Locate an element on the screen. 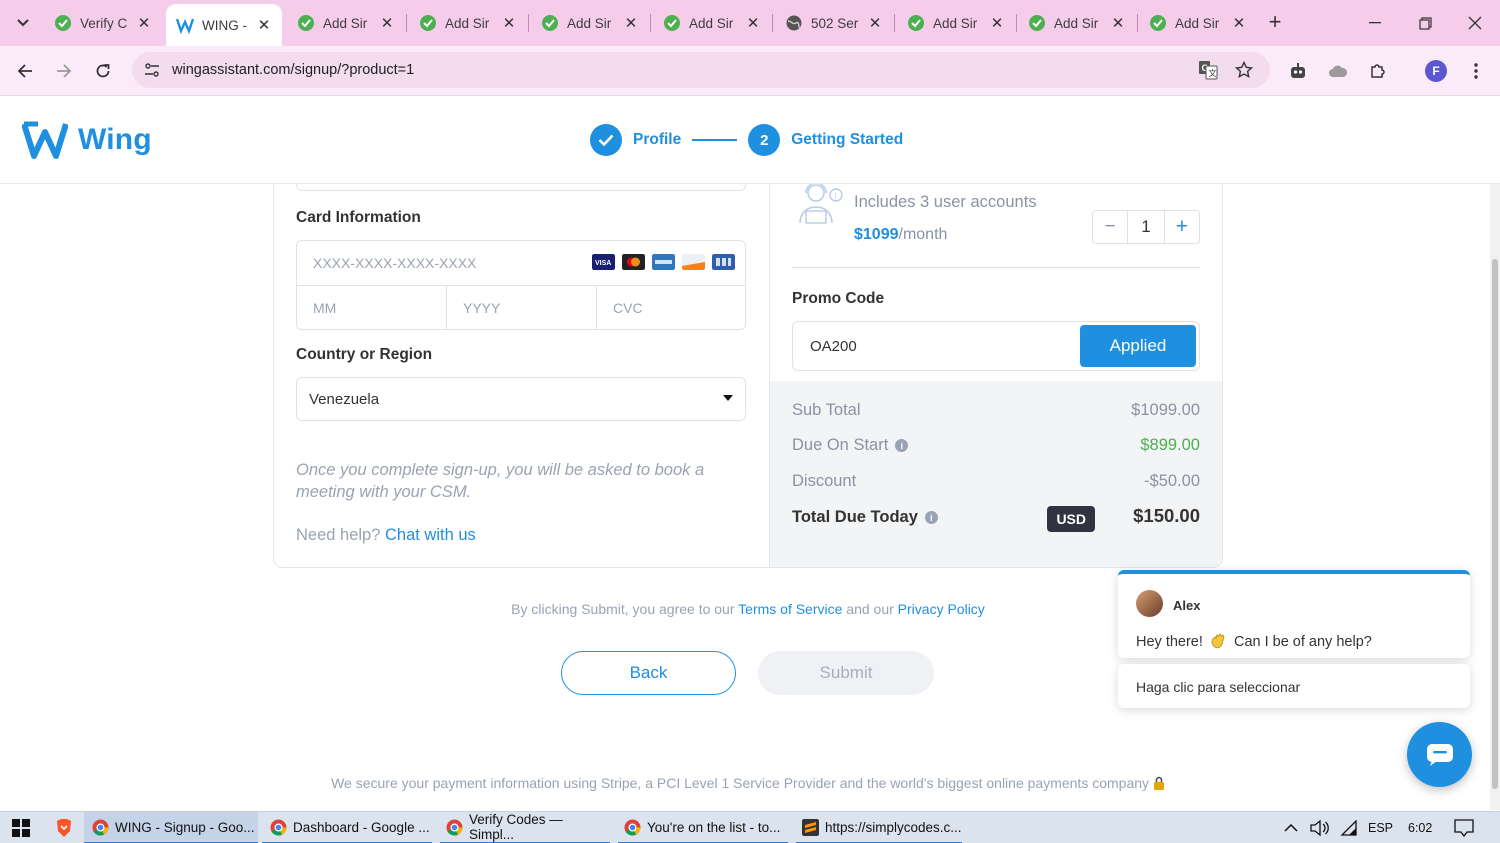  minimize-button is located at coordinates (1375, 23).